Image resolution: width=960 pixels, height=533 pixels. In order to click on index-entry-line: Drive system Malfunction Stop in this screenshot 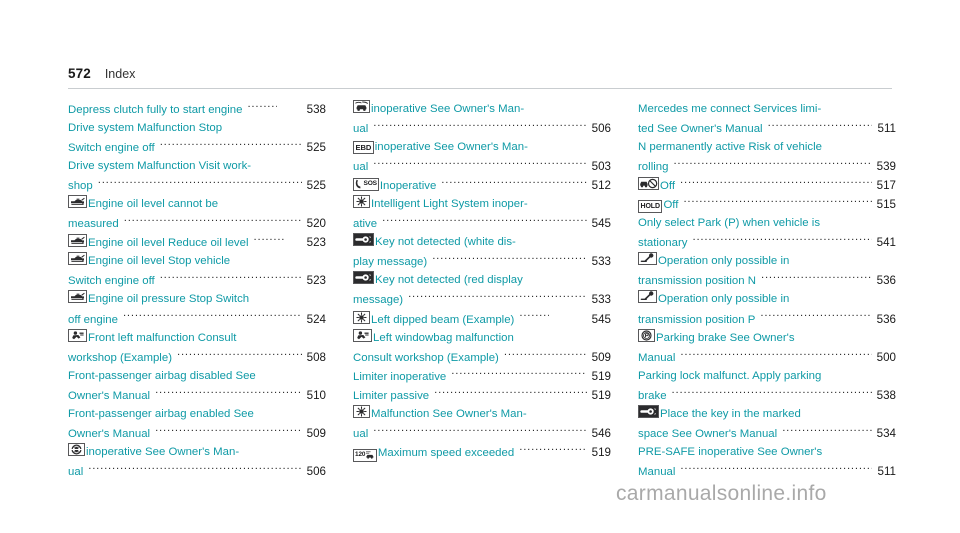, I will do `click(197, 128)`.